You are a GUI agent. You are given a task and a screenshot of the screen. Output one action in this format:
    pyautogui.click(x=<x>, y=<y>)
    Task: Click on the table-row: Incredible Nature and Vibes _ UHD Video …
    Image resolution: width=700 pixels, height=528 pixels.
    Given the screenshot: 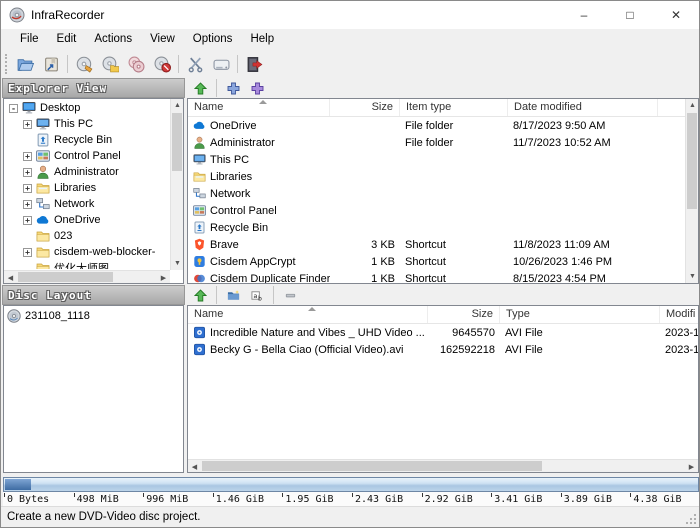 What is the action you would take?
    pyautogui.click(x=443, y=332)
    